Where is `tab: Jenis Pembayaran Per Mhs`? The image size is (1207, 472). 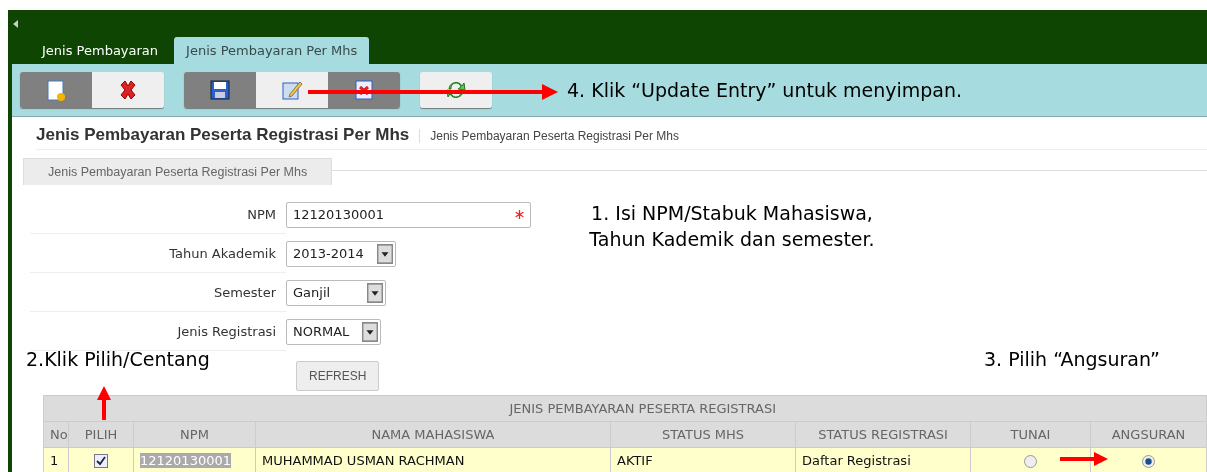
tab: Jenis Pembayaran Per Mhs is located at coordinates (272, 50).